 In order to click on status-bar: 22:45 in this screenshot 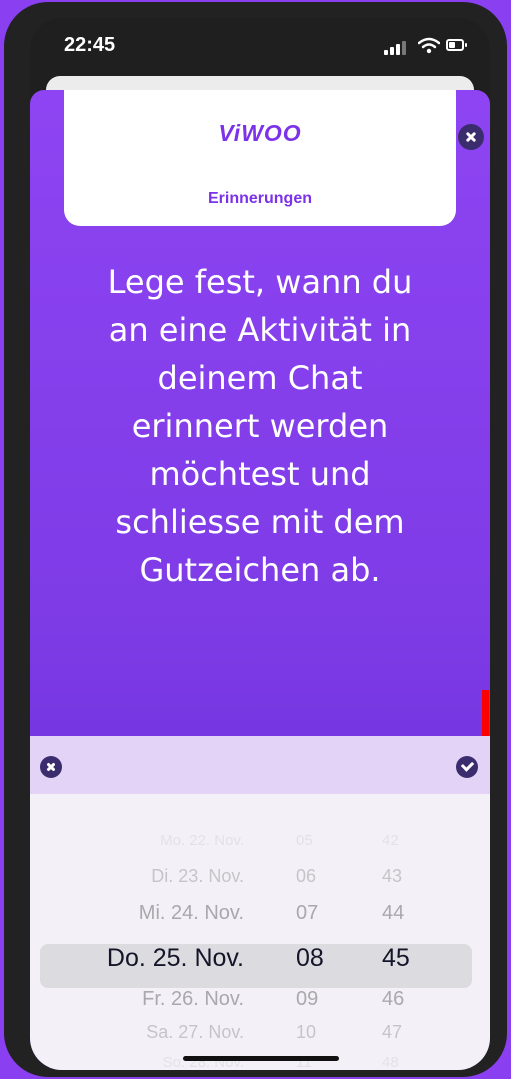, I will do `click(260, 46)`.